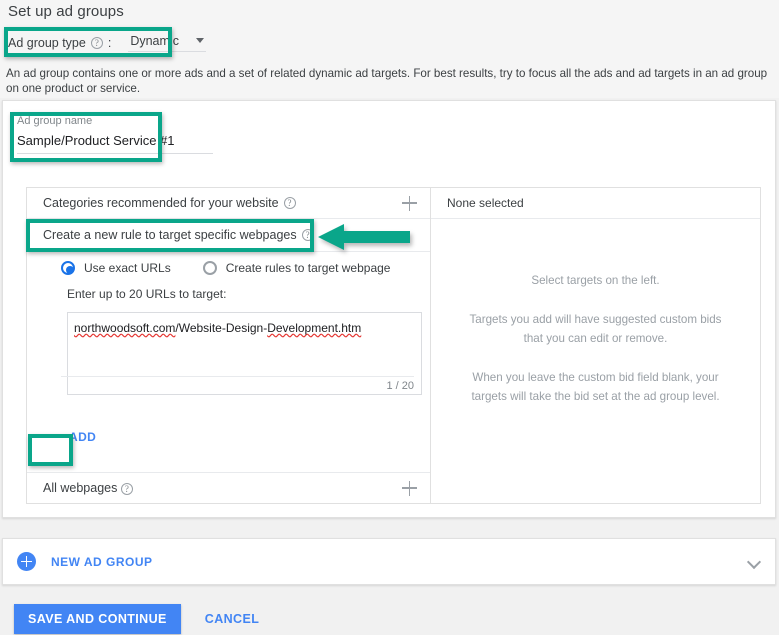 The width and height of the screenshot is (779, 635). What do you see at coordinates (308, 268) in the screenshot?
I see `radio-create-rules-label: Create rules to target webpage` at bounding box center [308, 268].